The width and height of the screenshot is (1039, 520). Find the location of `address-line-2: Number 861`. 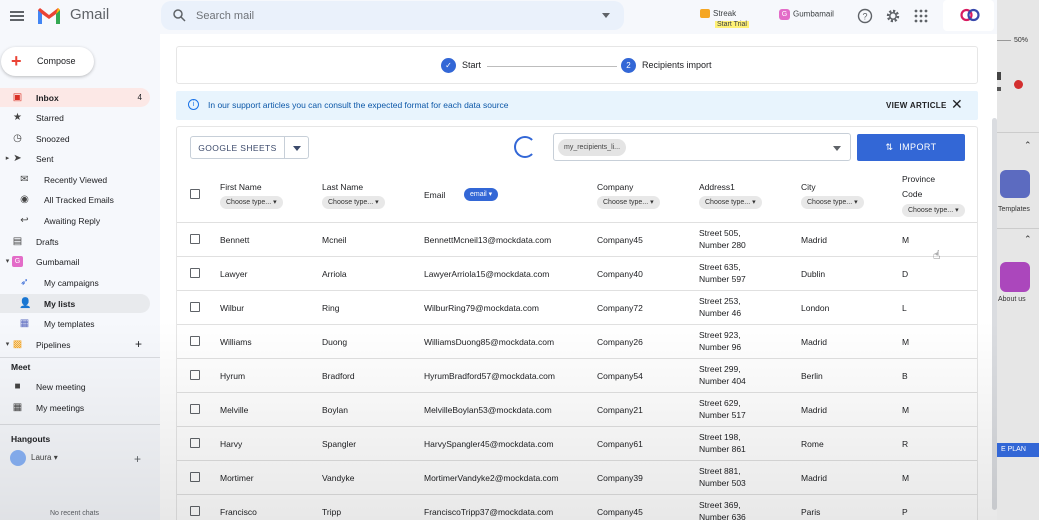

address-line-2: Number 861 is located at coordinates (722, 449).